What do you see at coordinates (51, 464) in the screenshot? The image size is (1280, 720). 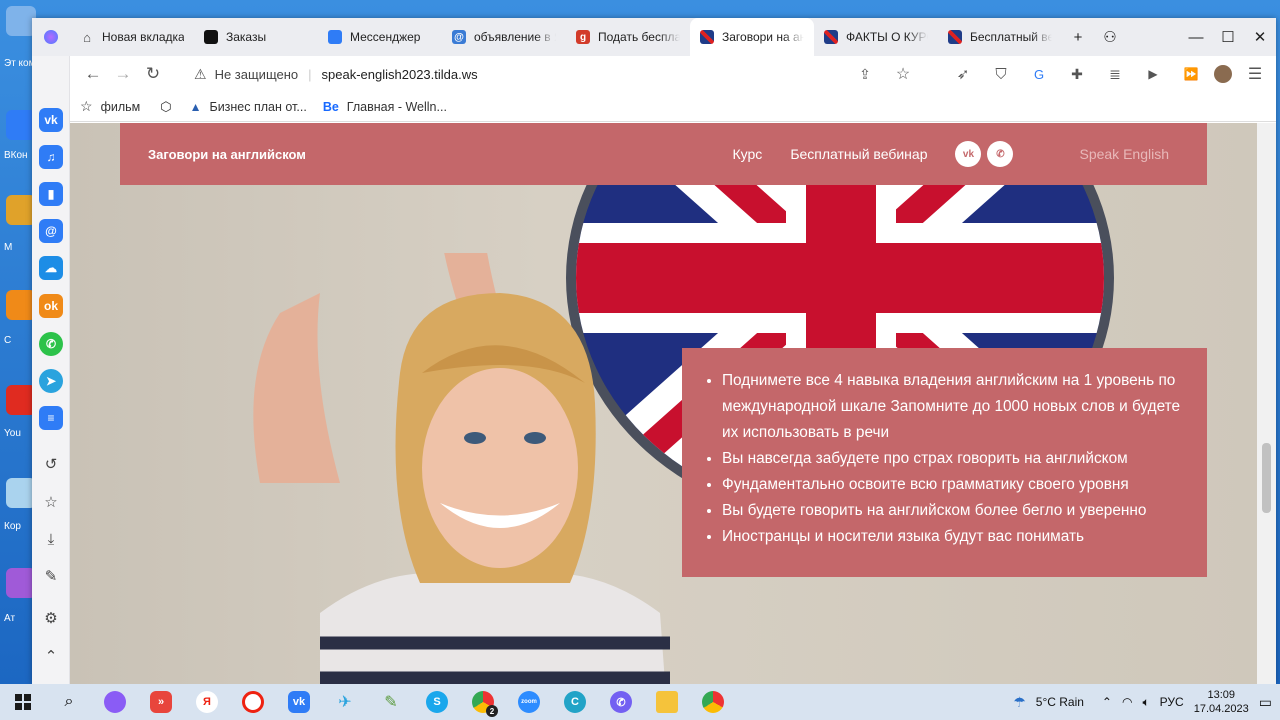 I see `history-icon: ↺` at bounding box center [51, 464].